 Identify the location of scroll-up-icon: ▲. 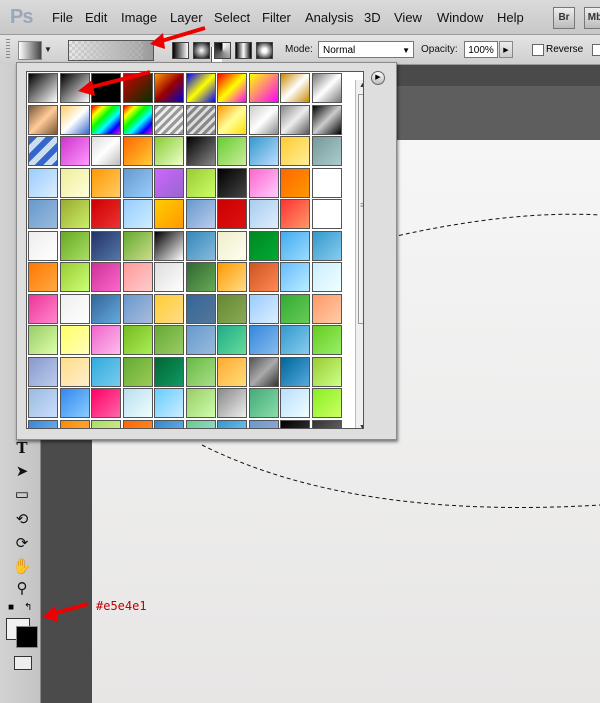
(361, 85).